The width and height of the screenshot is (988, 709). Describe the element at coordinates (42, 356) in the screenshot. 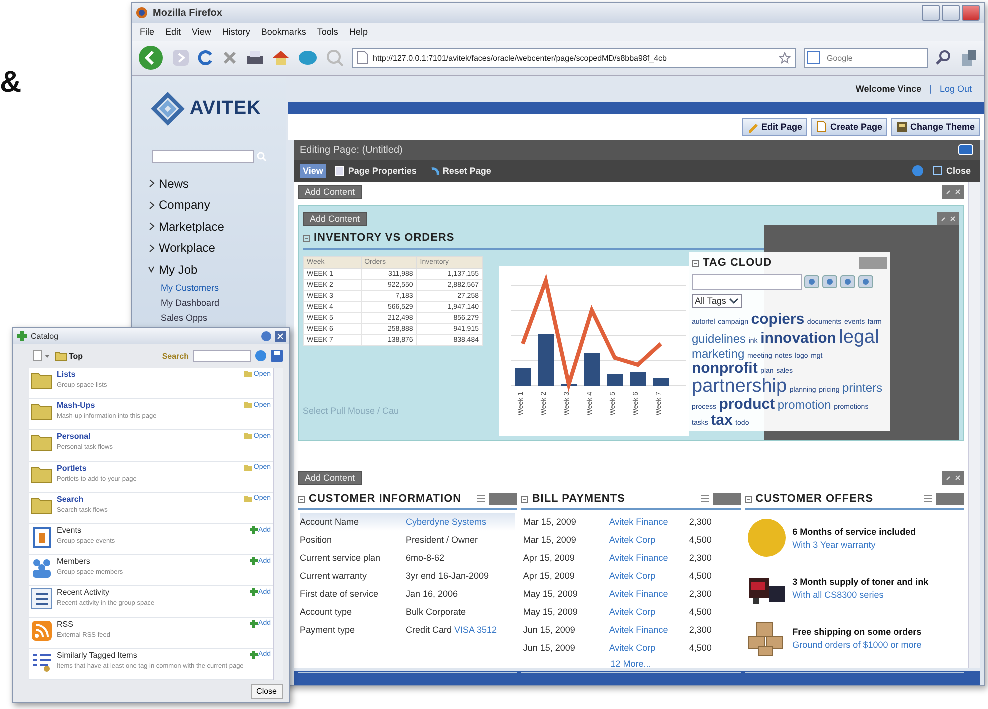

I see `page-menu-icon` at that location.